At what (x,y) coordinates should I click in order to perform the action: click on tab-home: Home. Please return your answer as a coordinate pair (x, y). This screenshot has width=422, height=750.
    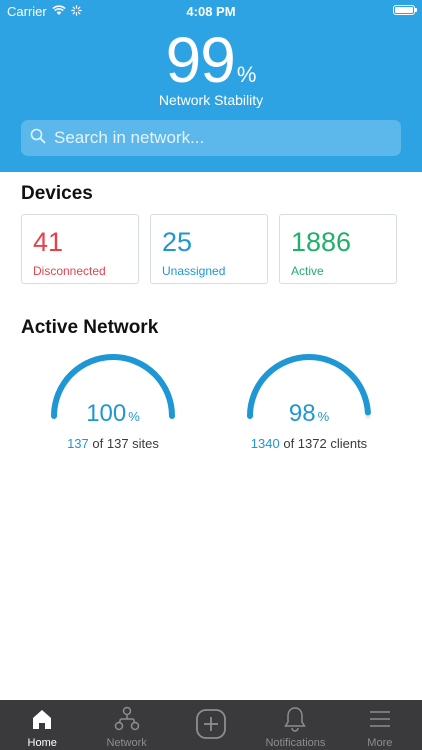
    Looking at the image, I should click on (42, 725).